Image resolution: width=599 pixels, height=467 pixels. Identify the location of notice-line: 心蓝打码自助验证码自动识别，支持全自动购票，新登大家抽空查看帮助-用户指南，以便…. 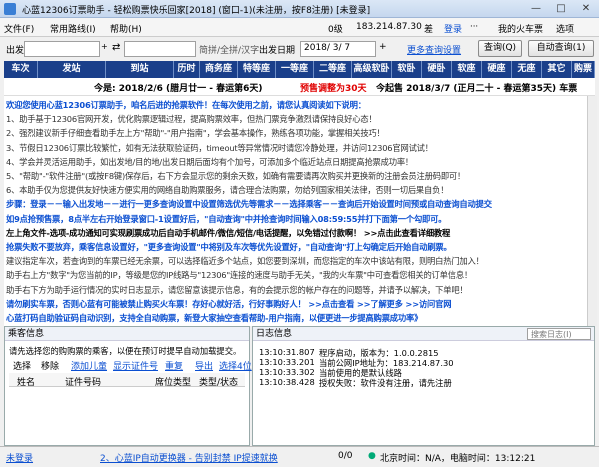
(214, 318).